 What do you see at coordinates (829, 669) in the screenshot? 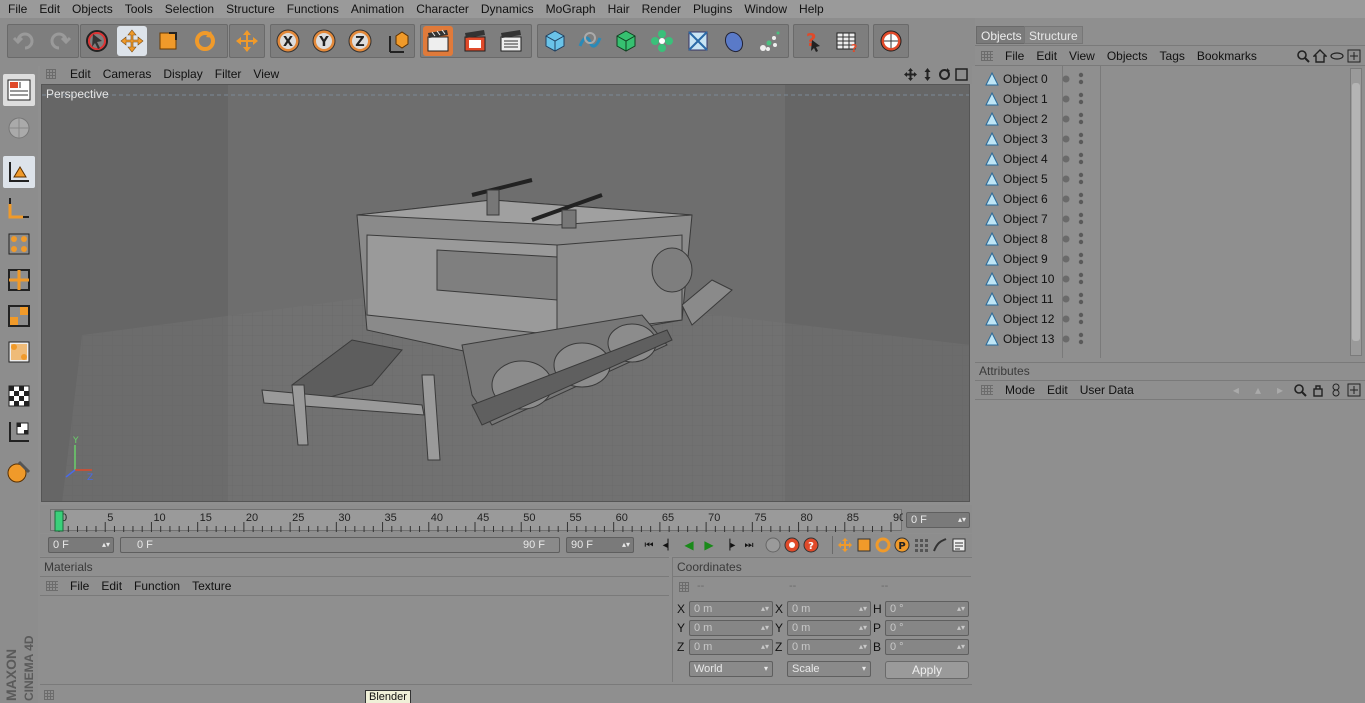
I see `scale-select: Scale ▾` at bounding box center [829, 669].